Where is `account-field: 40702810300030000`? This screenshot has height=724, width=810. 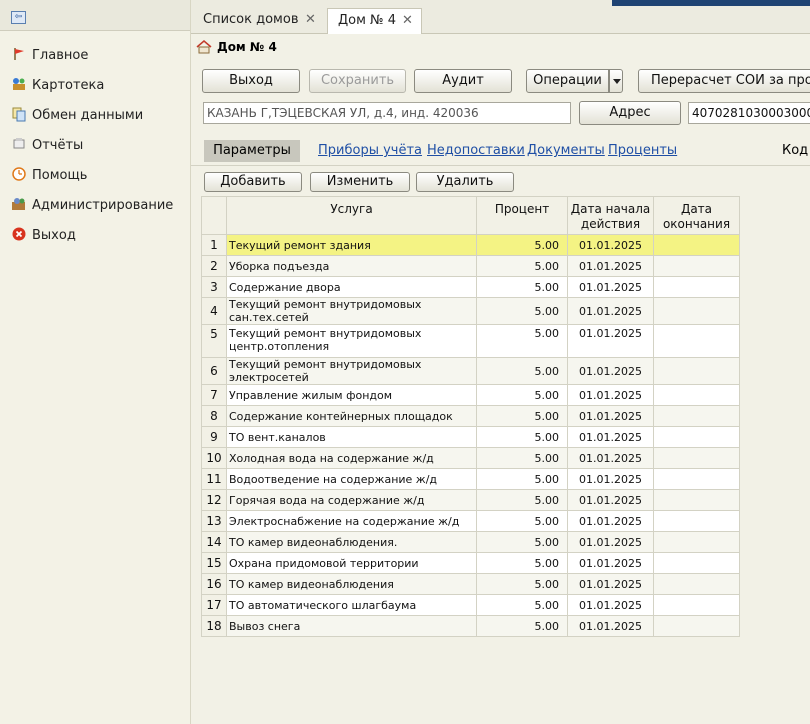
account-field: 40702810300030000 is located at coordinates (749, 113).